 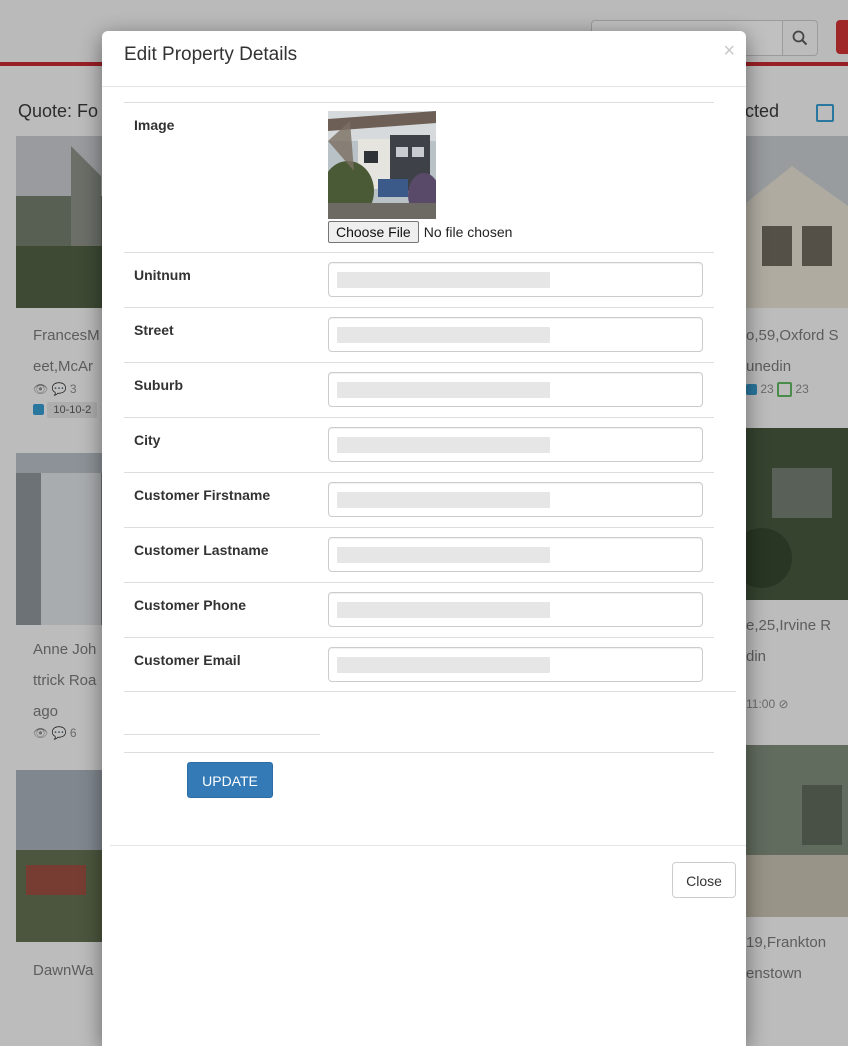 I want to click on city-label: City, so click(x=147, y=440).